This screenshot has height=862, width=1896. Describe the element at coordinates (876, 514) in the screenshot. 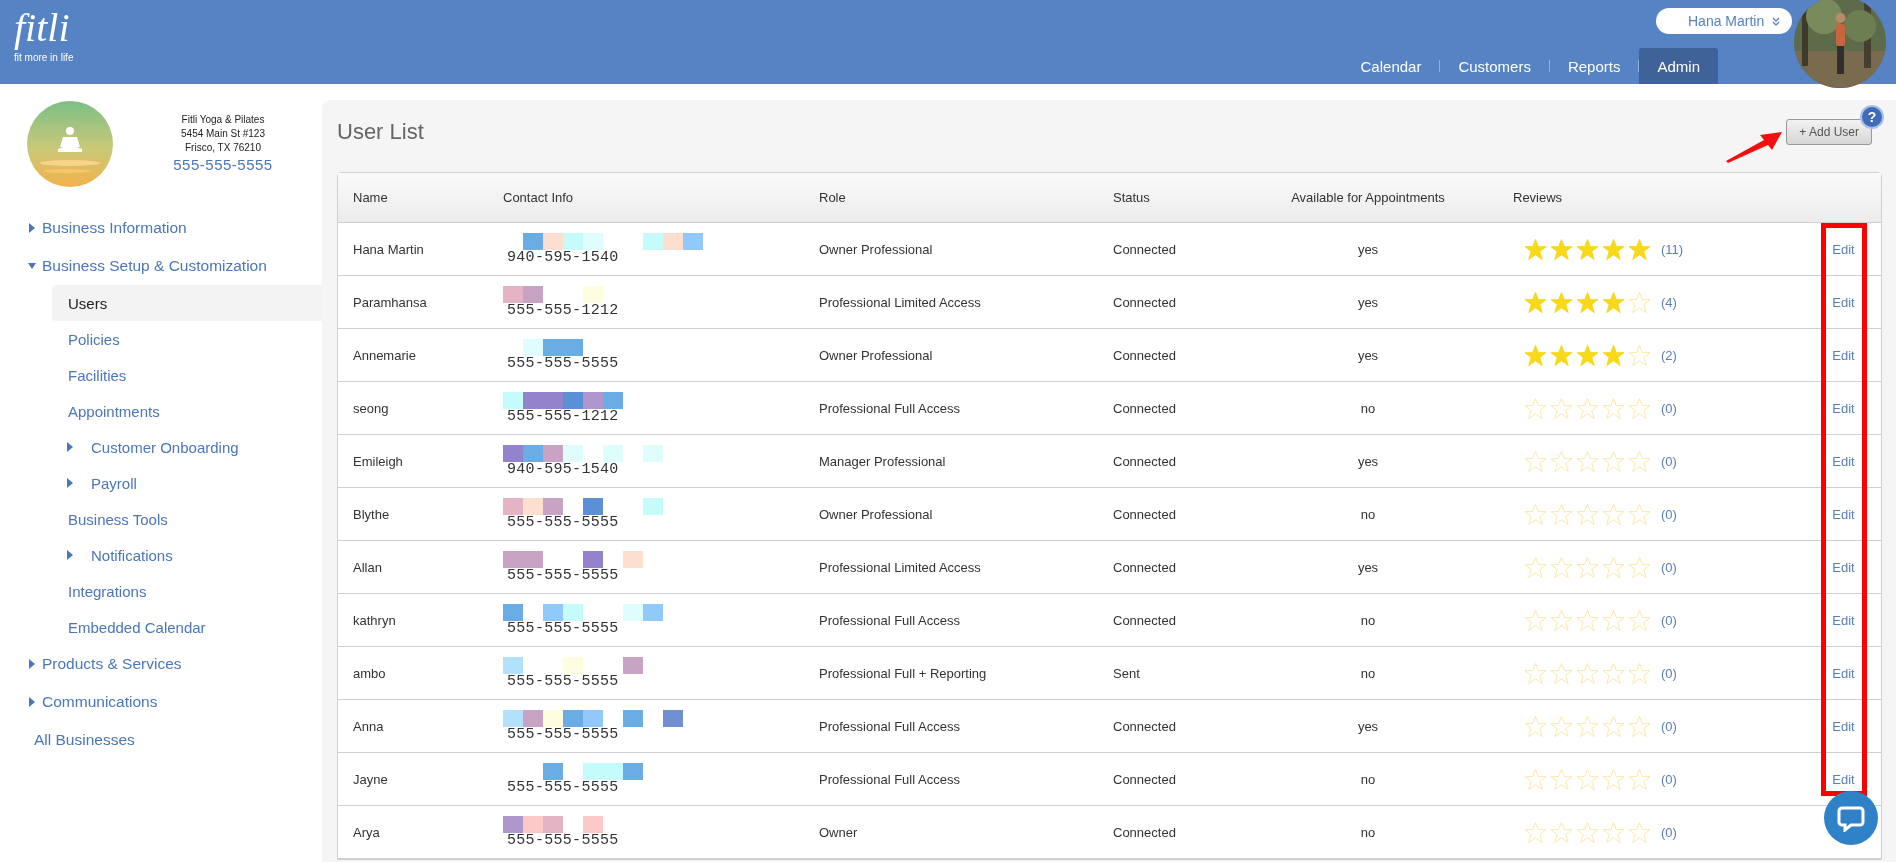

I see `table-cell-text: Owner Professional` at that location.